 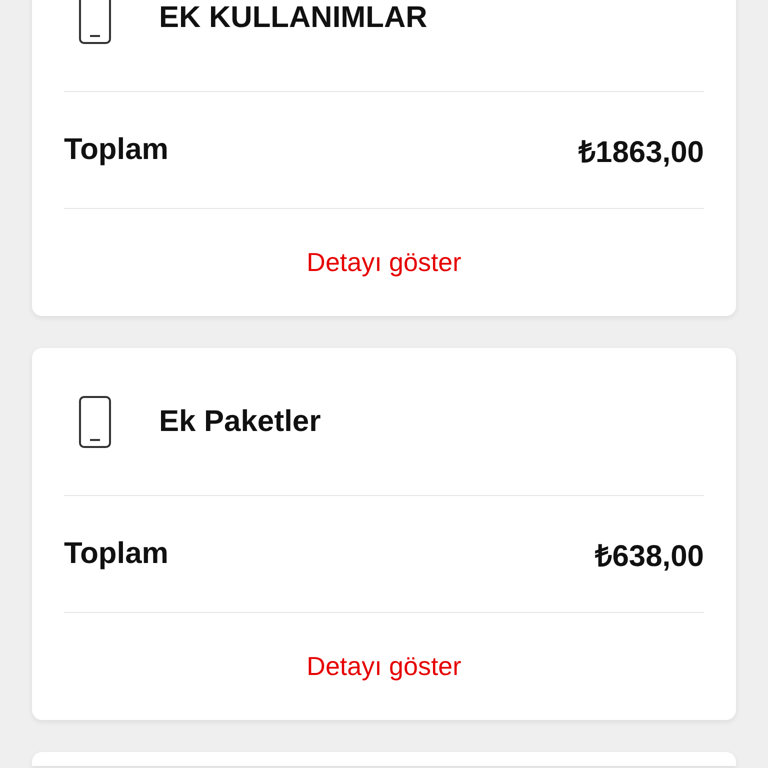 I want to click on card-title: EK KULLANIMLAR, so click(x=293, y=17).